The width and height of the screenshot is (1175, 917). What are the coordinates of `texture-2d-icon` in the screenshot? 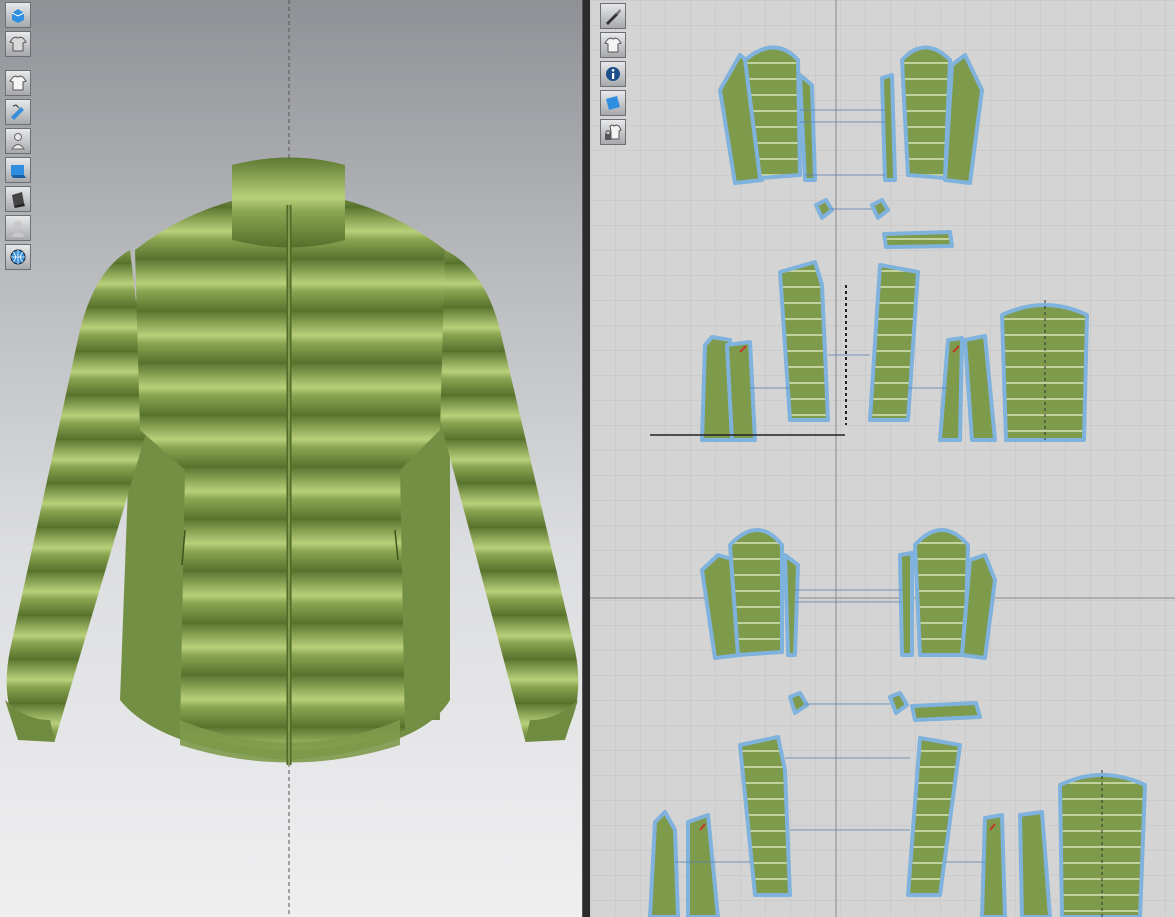 It's located at (613, 103).